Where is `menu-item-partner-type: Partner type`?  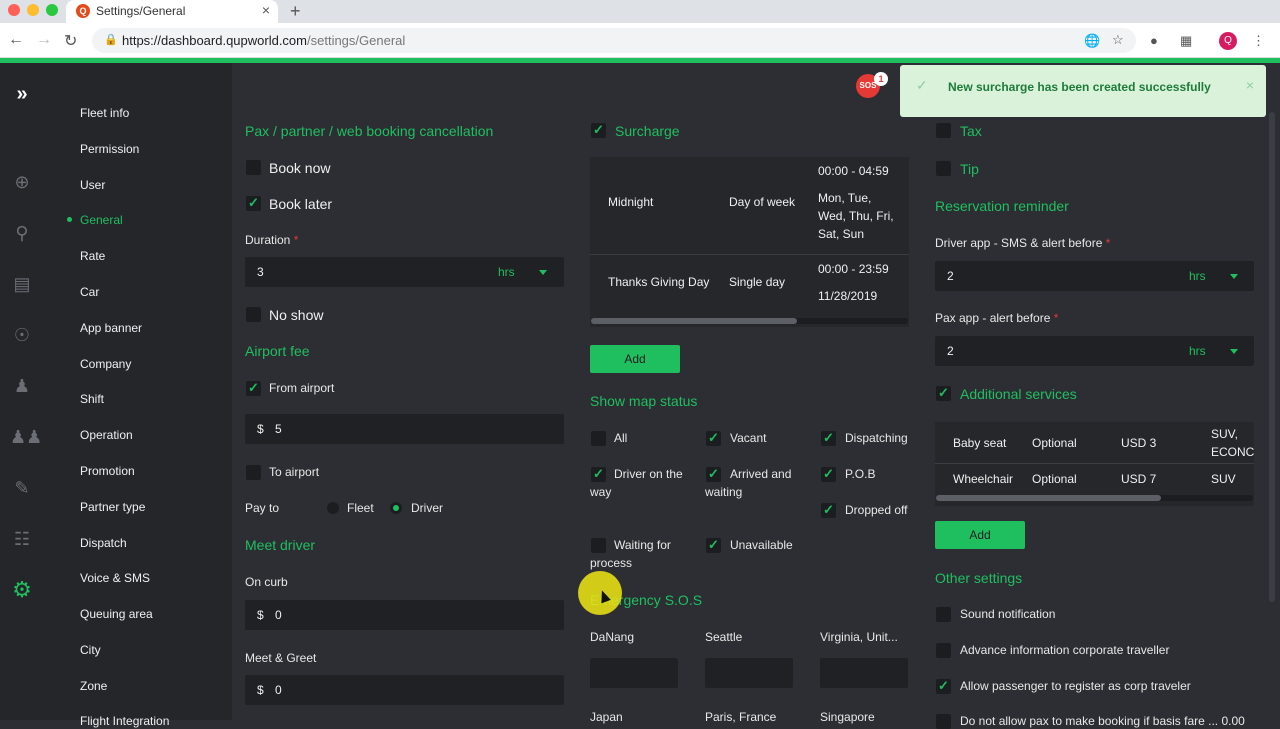
menu-item-partner-type: Partner type is located at coordinates (112, 507).